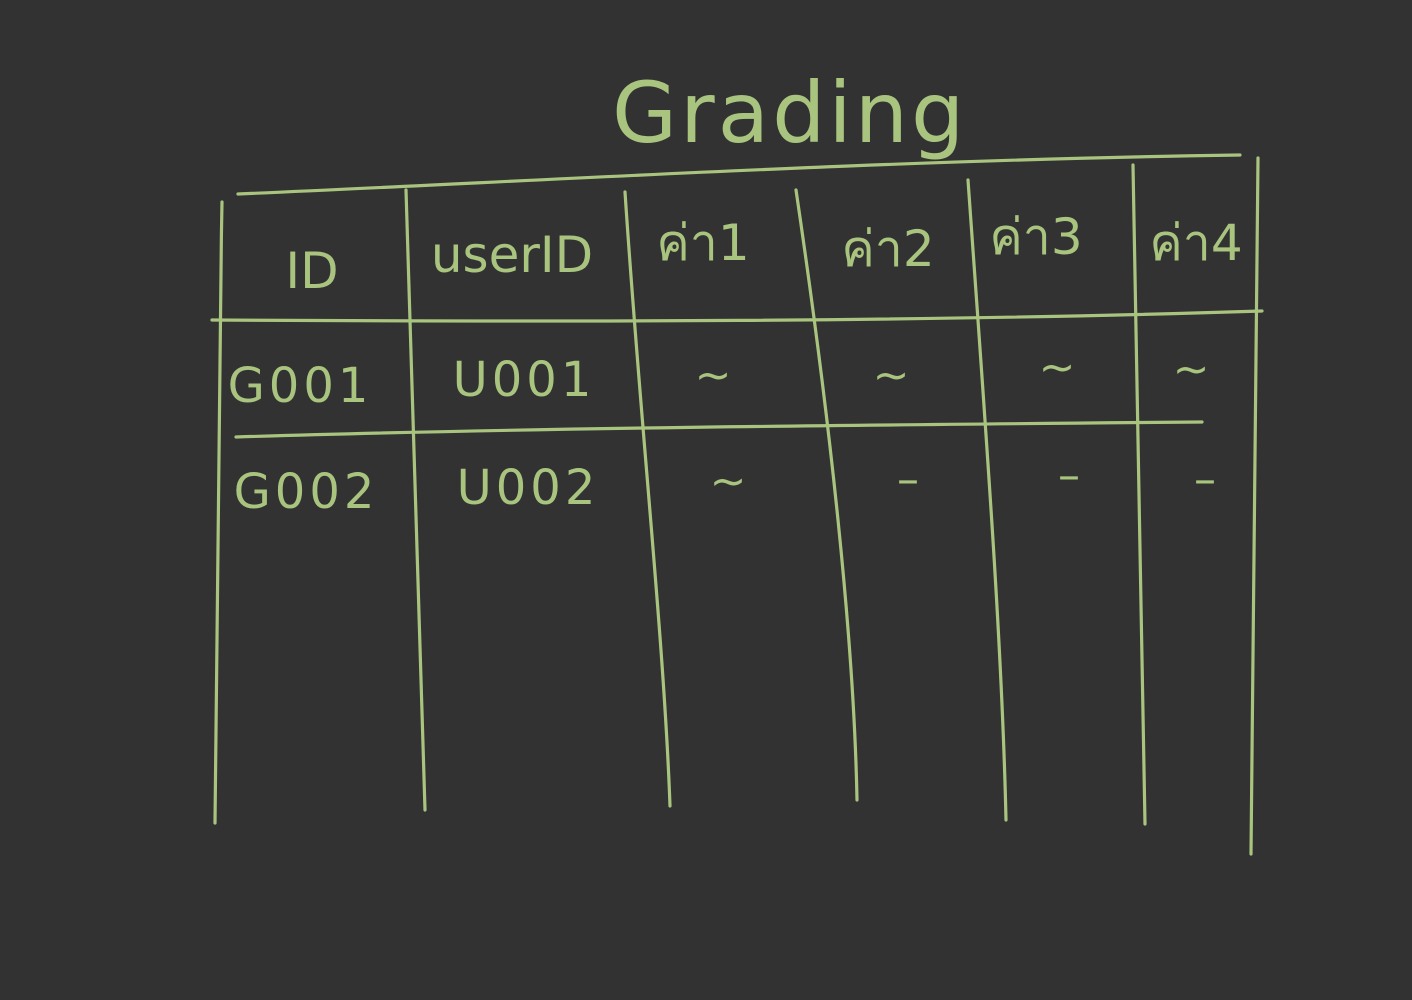 This screenshot has height=1000, width=1412. What do you see at coordinates (218, 512) in the screenshot?
I see `col-border-left` at bounding box center [218, 512].